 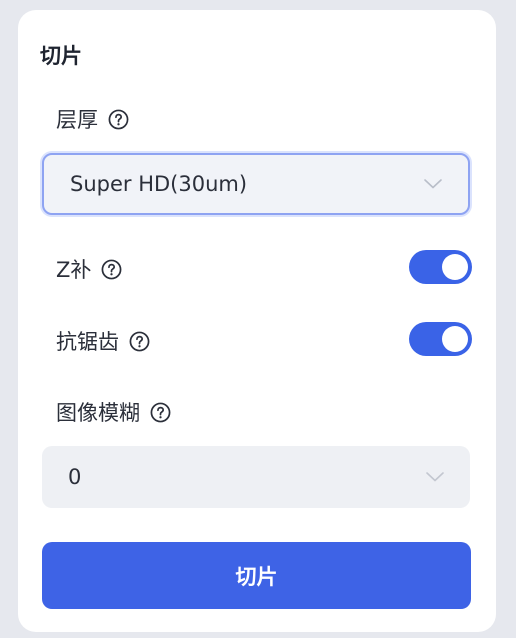 What do you see at coordinates (440, 339) in the screenshot?
I see `anti-aliasing-toggle` at bounding box center [440, 339].